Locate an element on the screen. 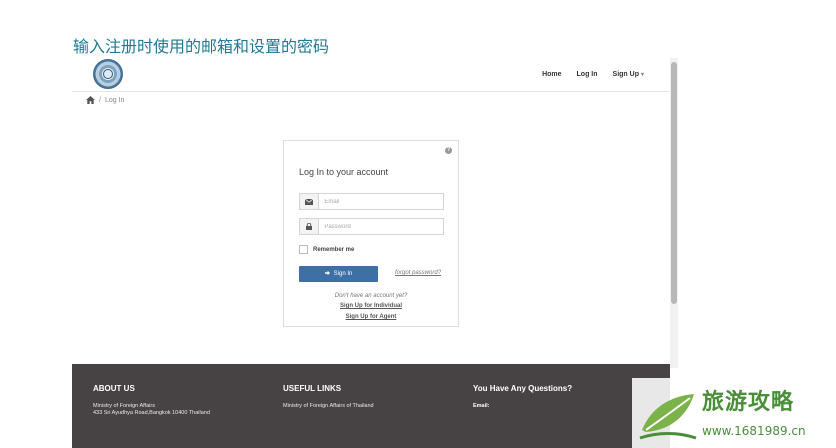  breadcrumb: / Log In is located at coordinates (105, 100).